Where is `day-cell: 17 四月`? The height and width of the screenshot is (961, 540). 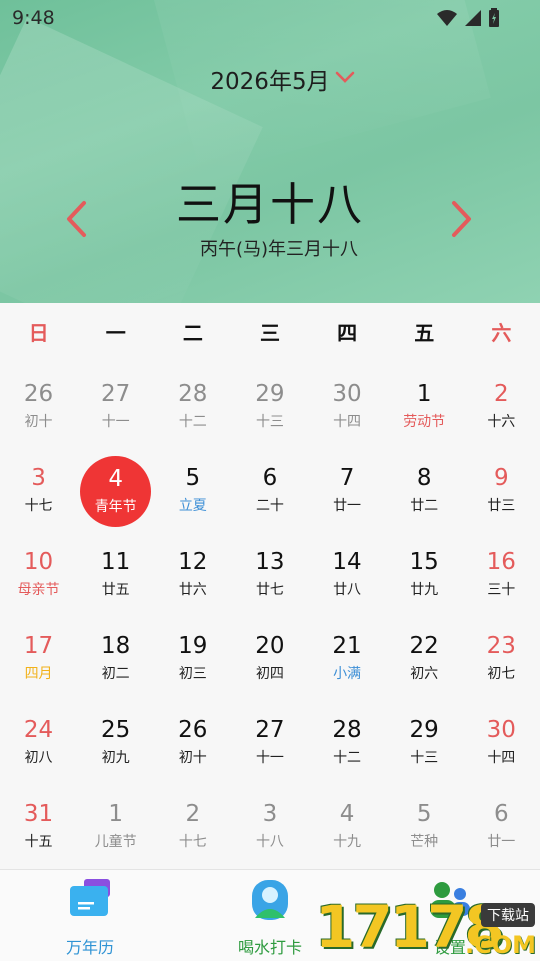
day-cell: 17 四月 is located at coordinates (38, 657).